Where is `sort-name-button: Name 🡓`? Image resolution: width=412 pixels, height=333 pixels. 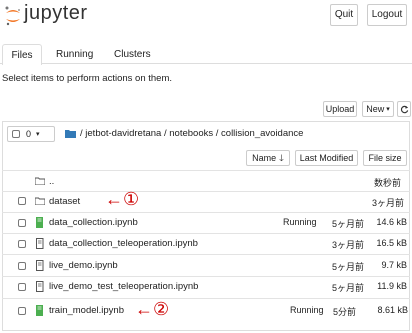
sort-name-button: Name 🡓 is located at coordinates (268, 158).